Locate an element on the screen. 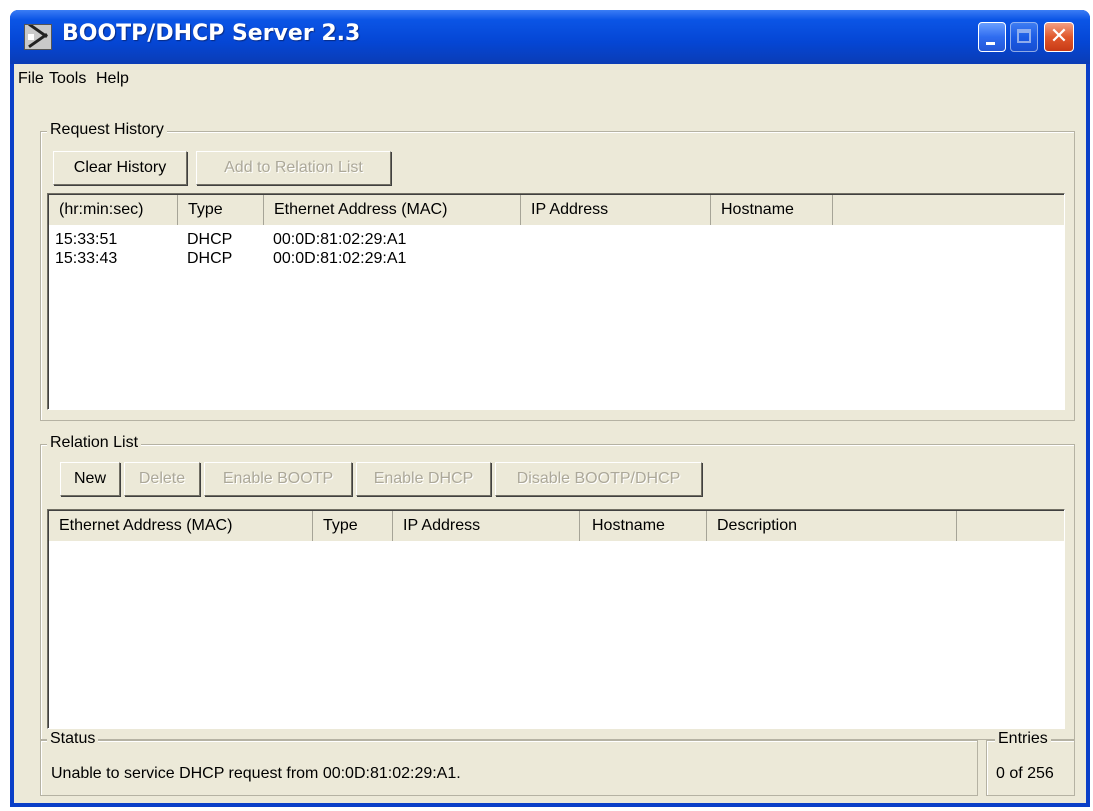 This screenshot has height=811, width=1093. enable-dhcp-button: Enable DHCP is located at coordinates (423, 479).